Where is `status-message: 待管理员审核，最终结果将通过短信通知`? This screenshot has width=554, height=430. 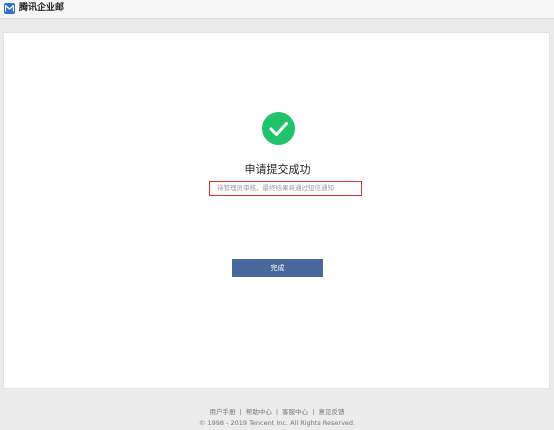 status-message: 待管理员审核，最终结果将通过短信通知 is located at coordinates (285, 188).